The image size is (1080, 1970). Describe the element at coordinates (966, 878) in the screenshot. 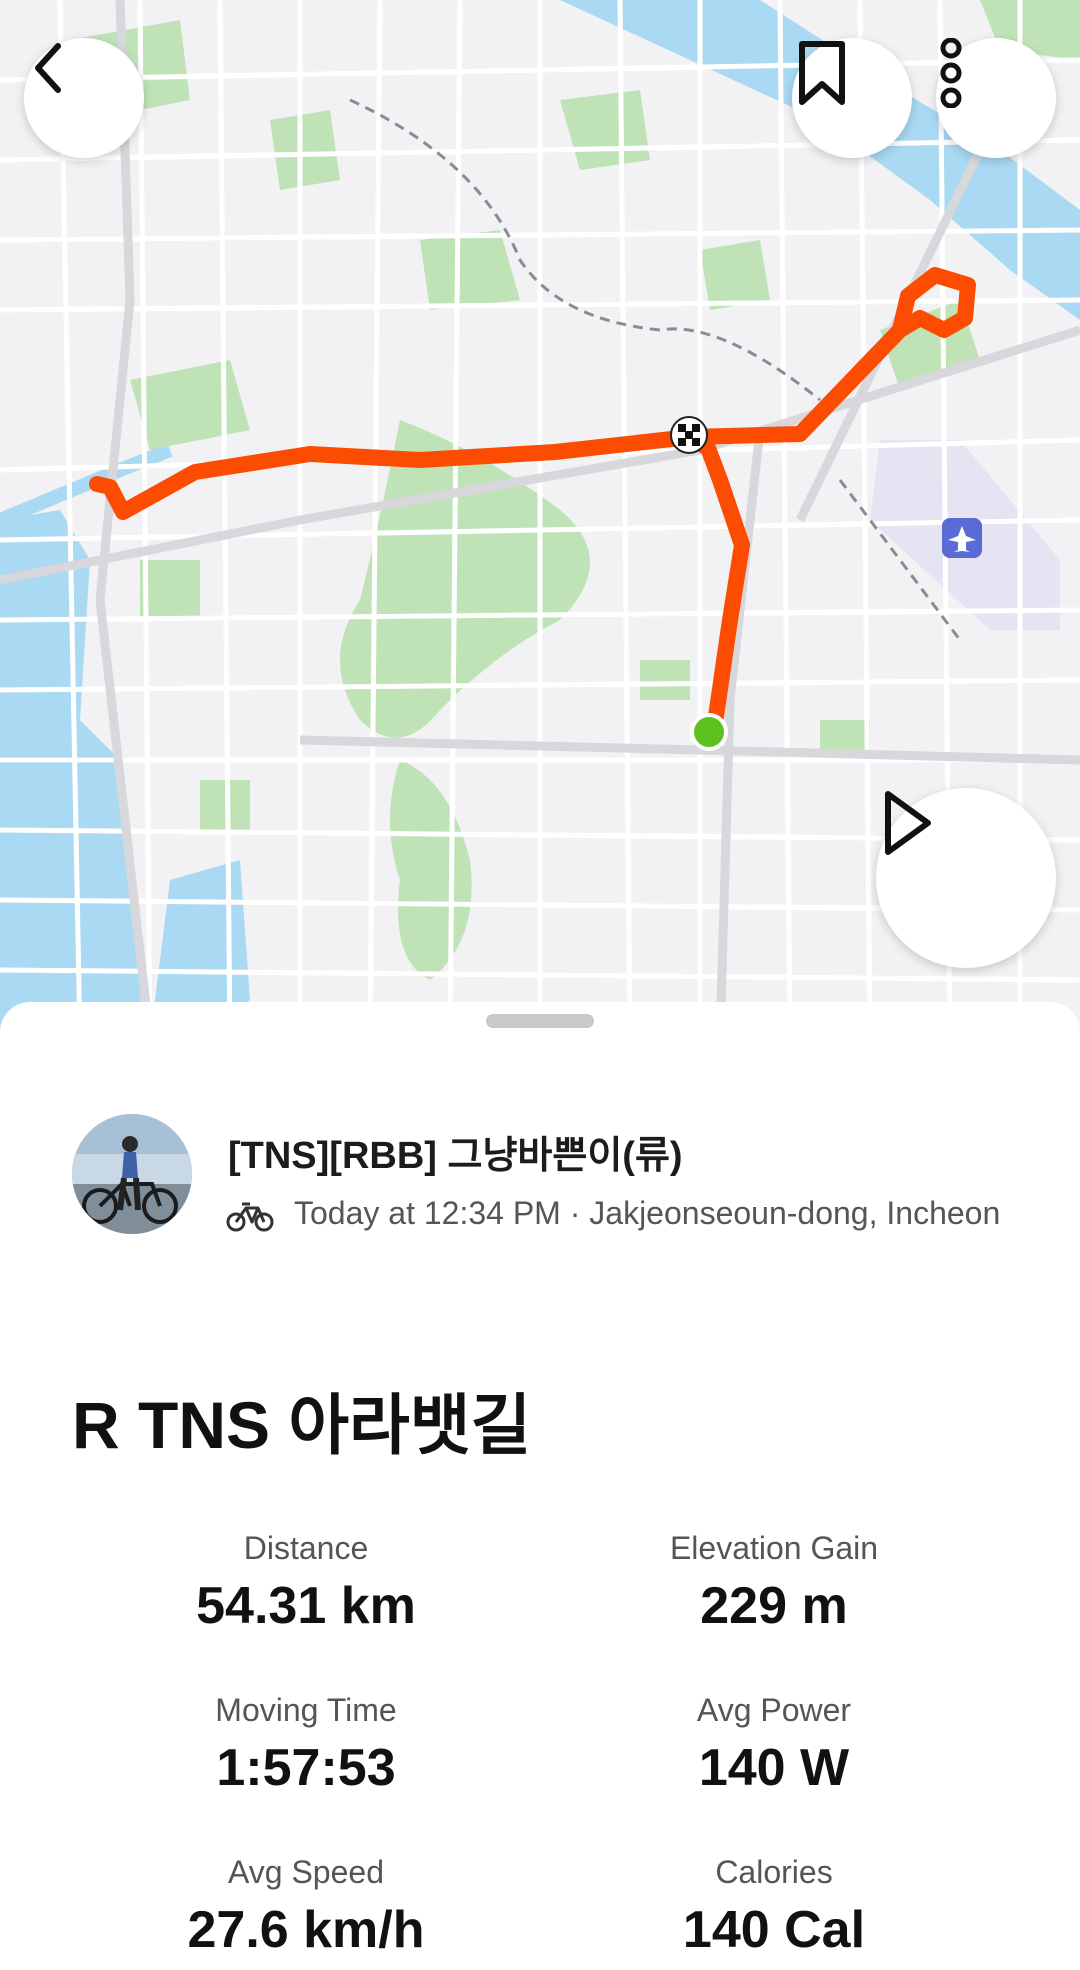

I see `play-flyover-button` at that location.